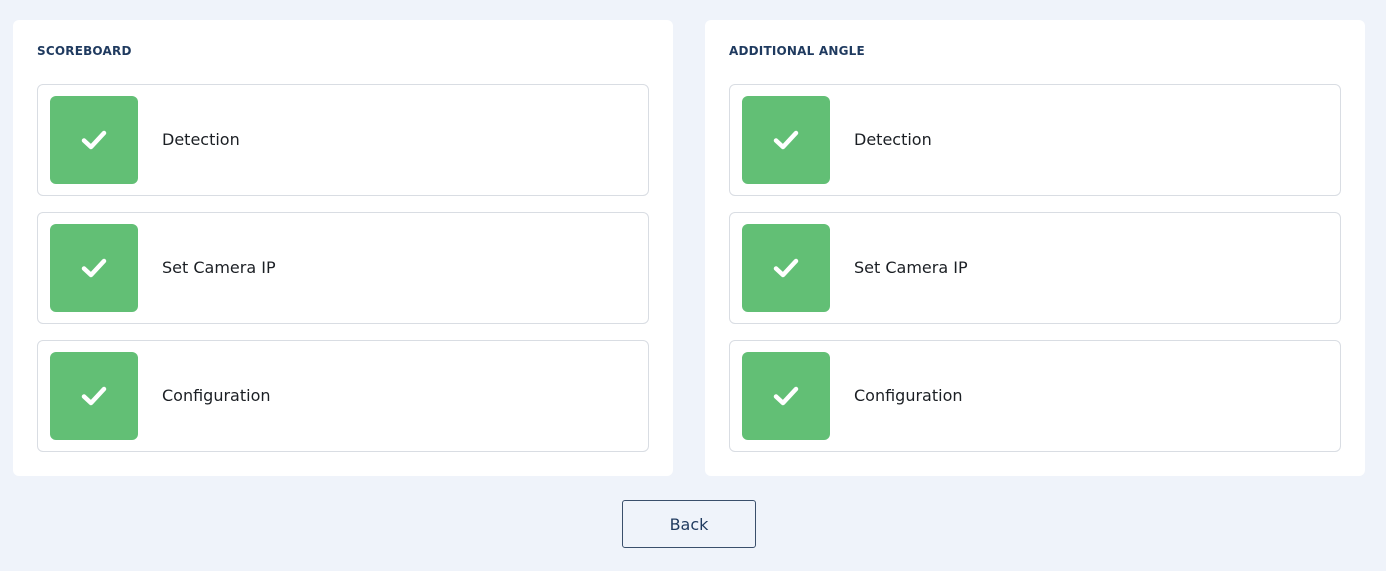 Image resolution: width=1386 pixels, height=571 pixels. What do you see at coordinates (689, 524) in the screenshot?
I see `back-button: Back` at bounding box center [689, 524].